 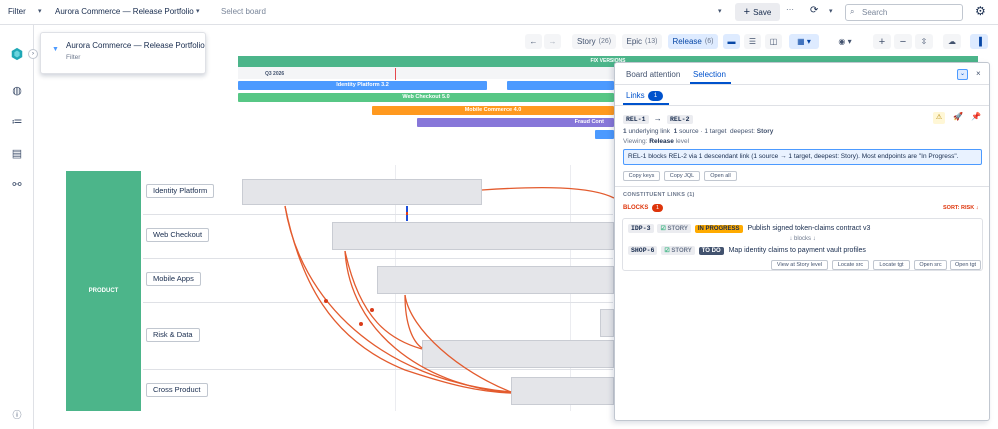 What do you see at coordinates (709, 74) in the screenshot?
I see `tab-selection: Selection` at bounding box center [709, 74].